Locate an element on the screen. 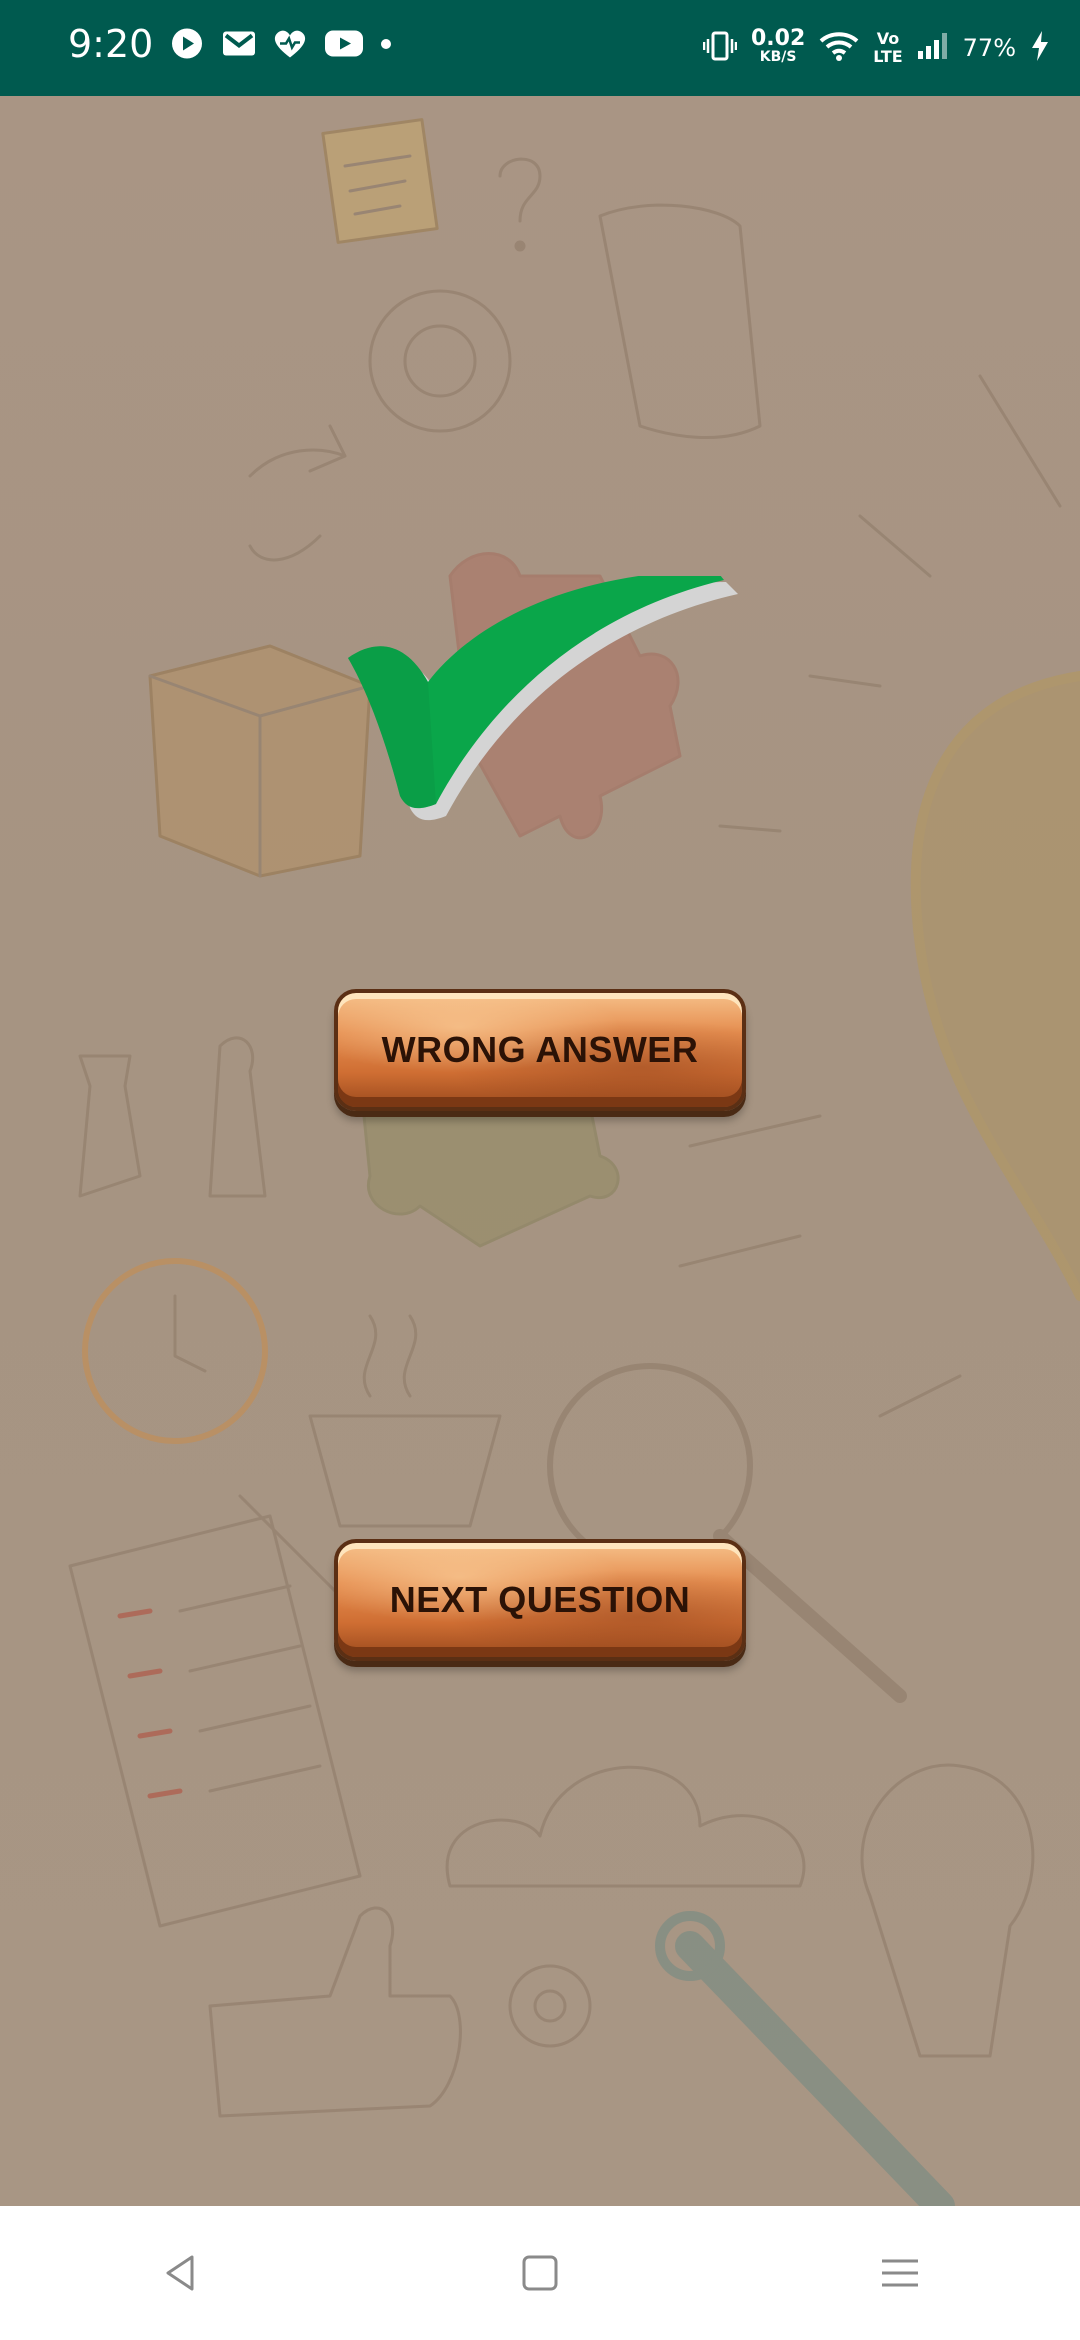 The image size is (1080, 2340). volte-badge: Vo LTE is located at coordinates (887, 48).